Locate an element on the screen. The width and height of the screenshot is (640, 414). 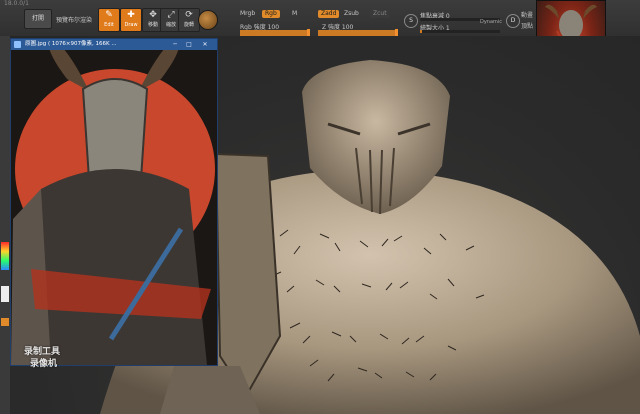
zsub-toggle: Zsub is located at coordinates (351, 13).